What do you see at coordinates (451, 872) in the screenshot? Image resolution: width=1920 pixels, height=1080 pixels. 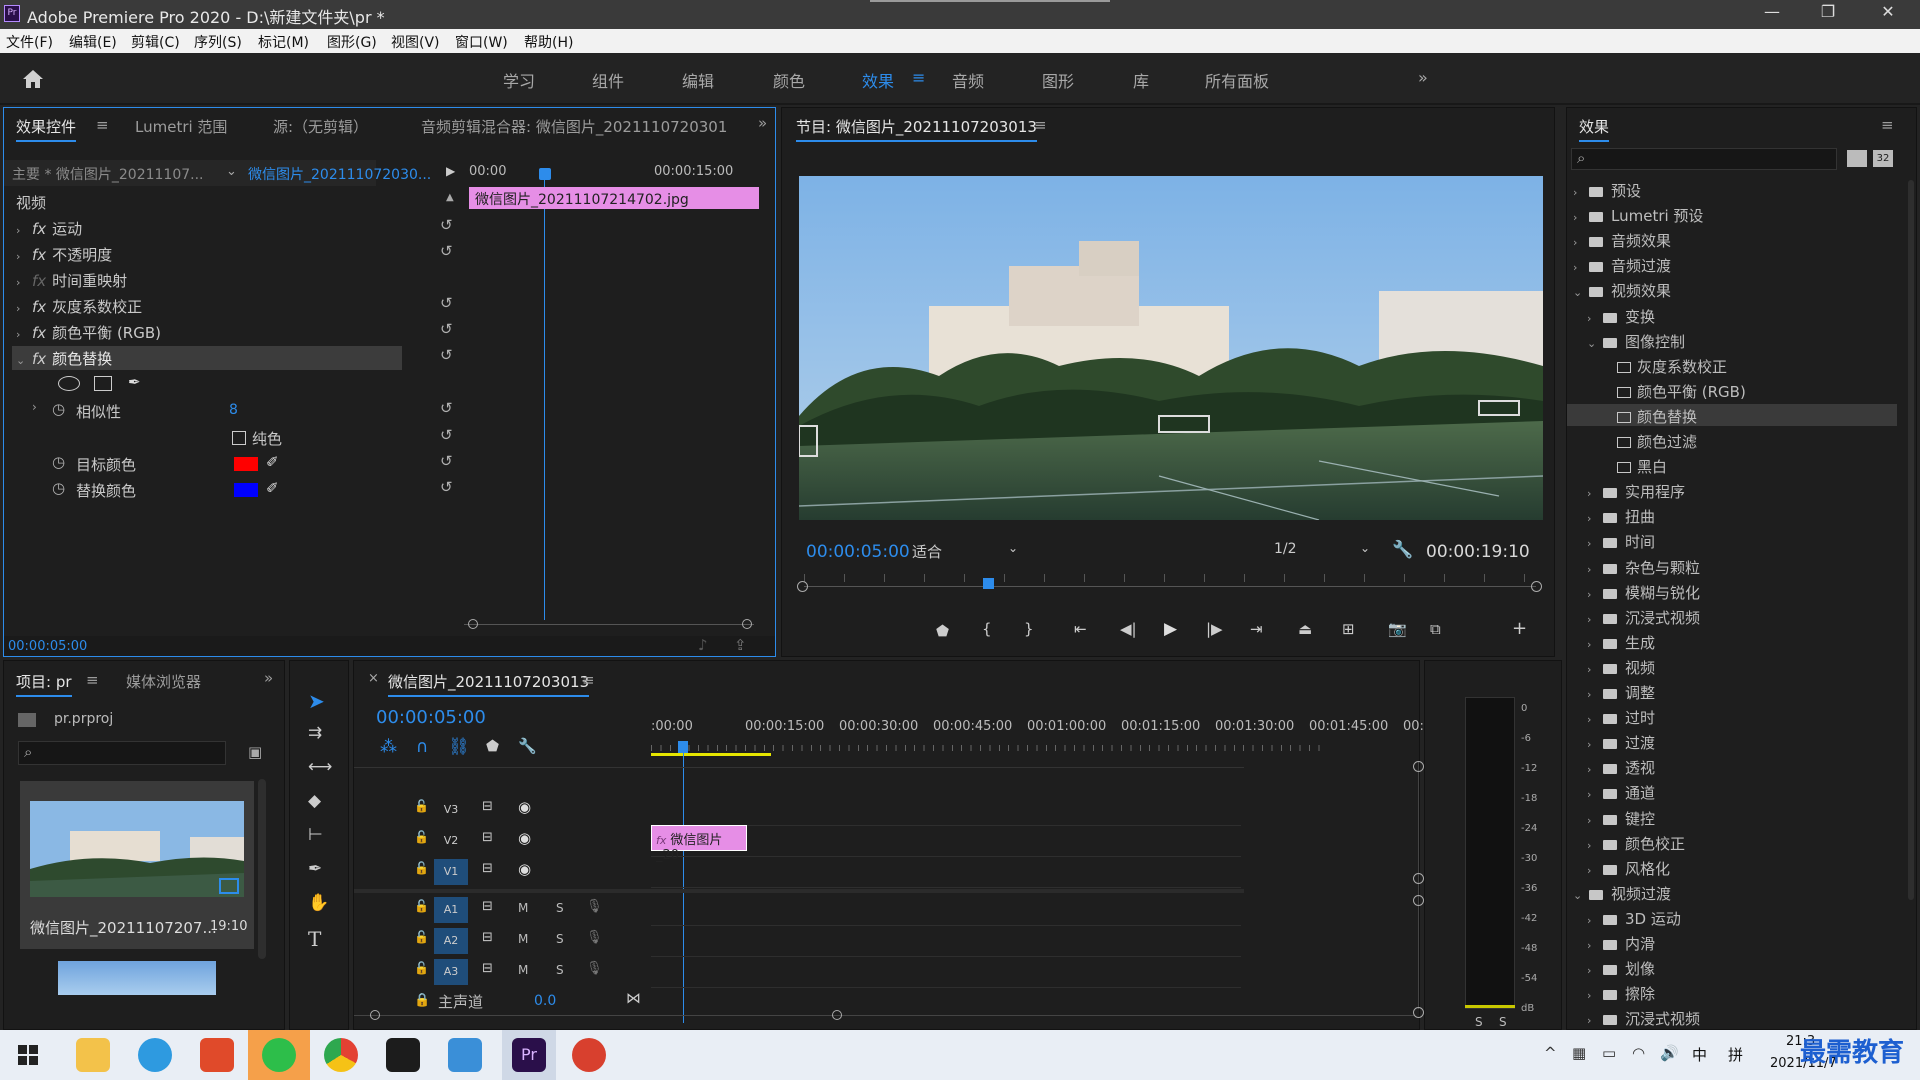 I see `track-target-v1: V1` at bounding box center [451, 872].